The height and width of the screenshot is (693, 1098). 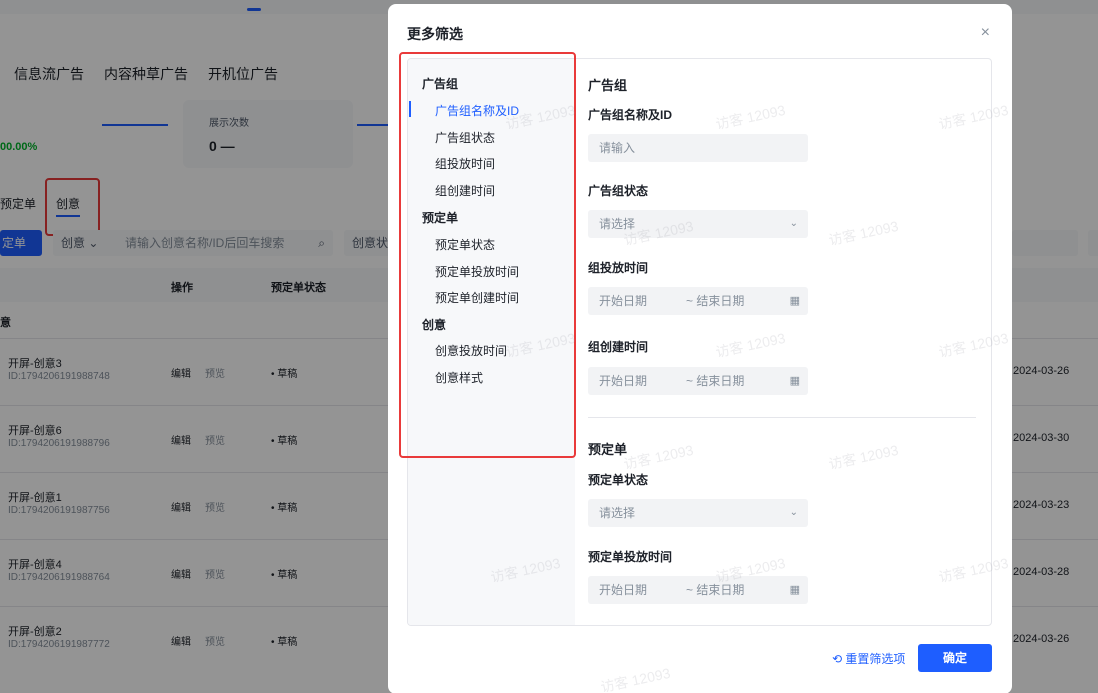 I want to click on ad-group-status-select: 请选择 ⌄, so click(x=698, y=224).